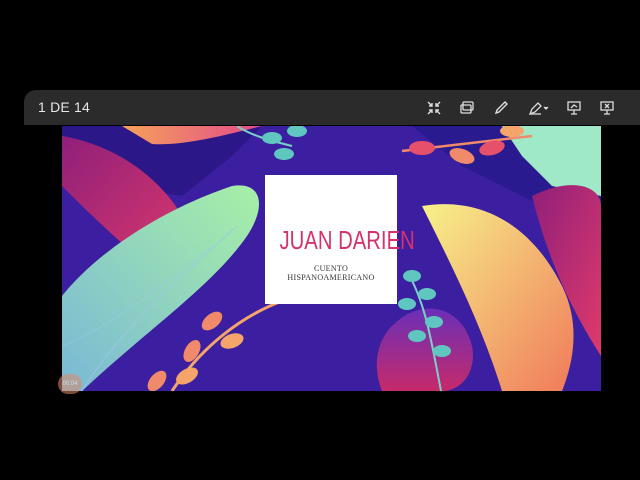 Image resolution: width=640 pixels, height=480 pixels. What do you see at coordinates (332, 107) in the screenshot?
I see `presentation-toolbar: 1 DE 14` at bounding box center [332, 107].